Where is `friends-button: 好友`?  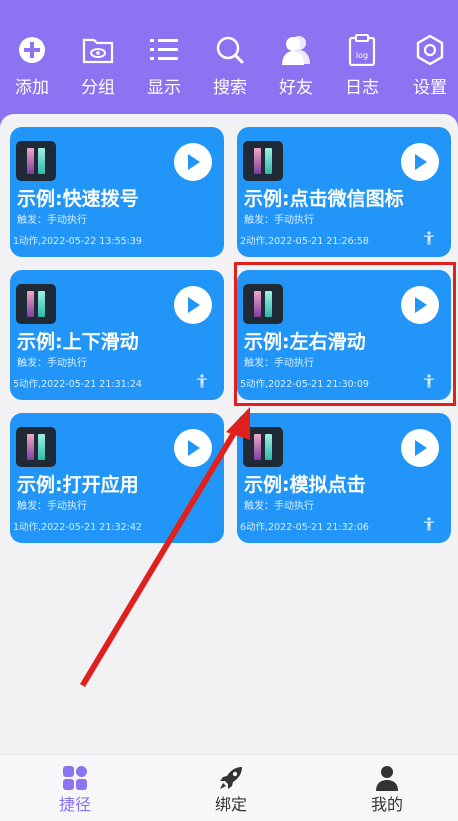 friends-button: 好友 is located at coordinates (296, 68).